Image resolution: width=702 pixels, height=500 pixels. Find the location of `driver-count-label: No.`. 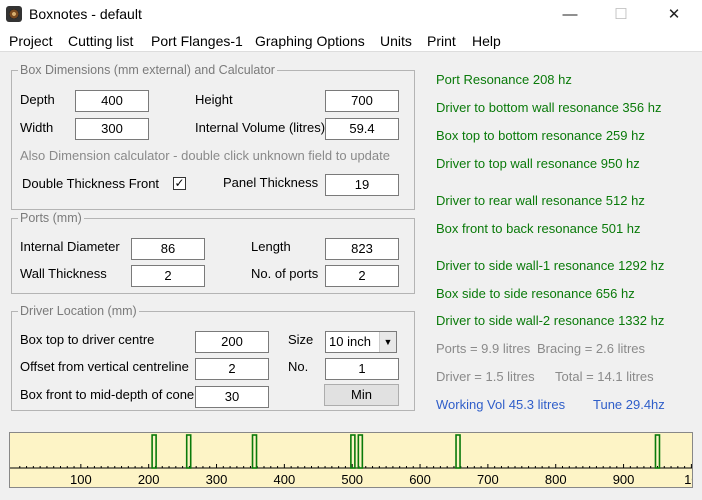

driver-count-label: No. is located at coordinates (298, 366).